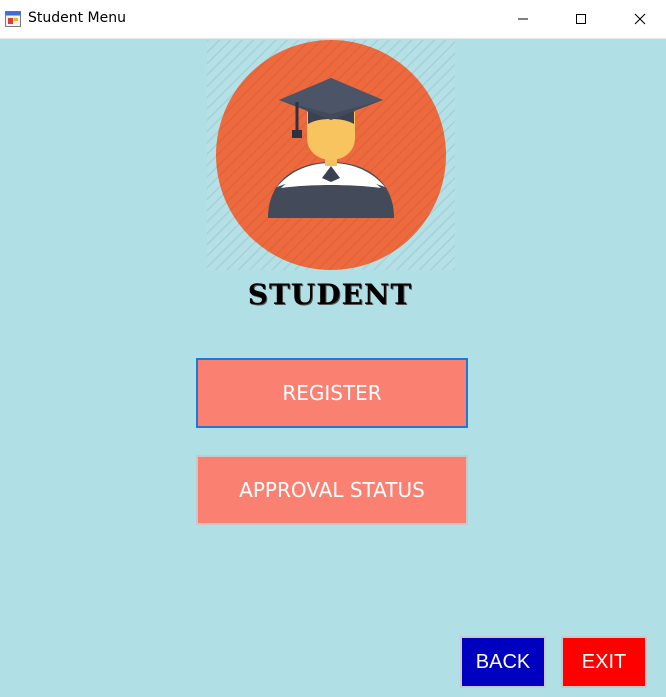 The height and width of the screenshot is (697, 666). I want to click on title-bar: Student Menu, so click(333, 19).